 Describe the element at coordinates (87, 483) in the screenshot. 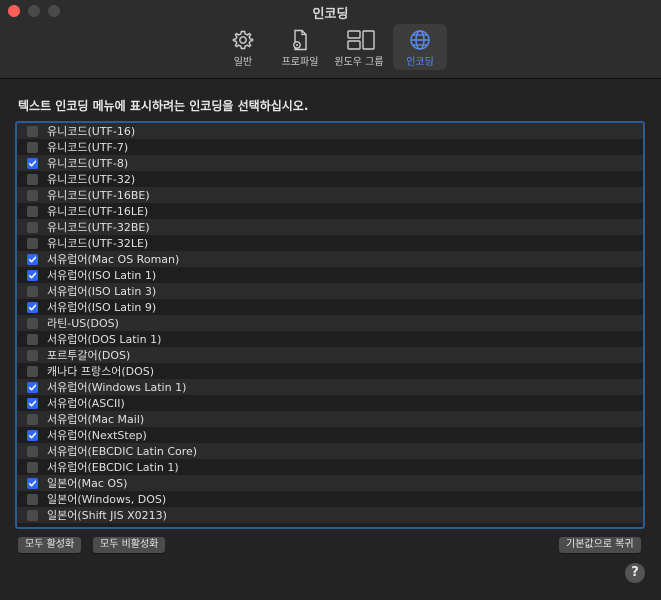

I see `encoding-label: 일본어(Mac OS)` at that location.